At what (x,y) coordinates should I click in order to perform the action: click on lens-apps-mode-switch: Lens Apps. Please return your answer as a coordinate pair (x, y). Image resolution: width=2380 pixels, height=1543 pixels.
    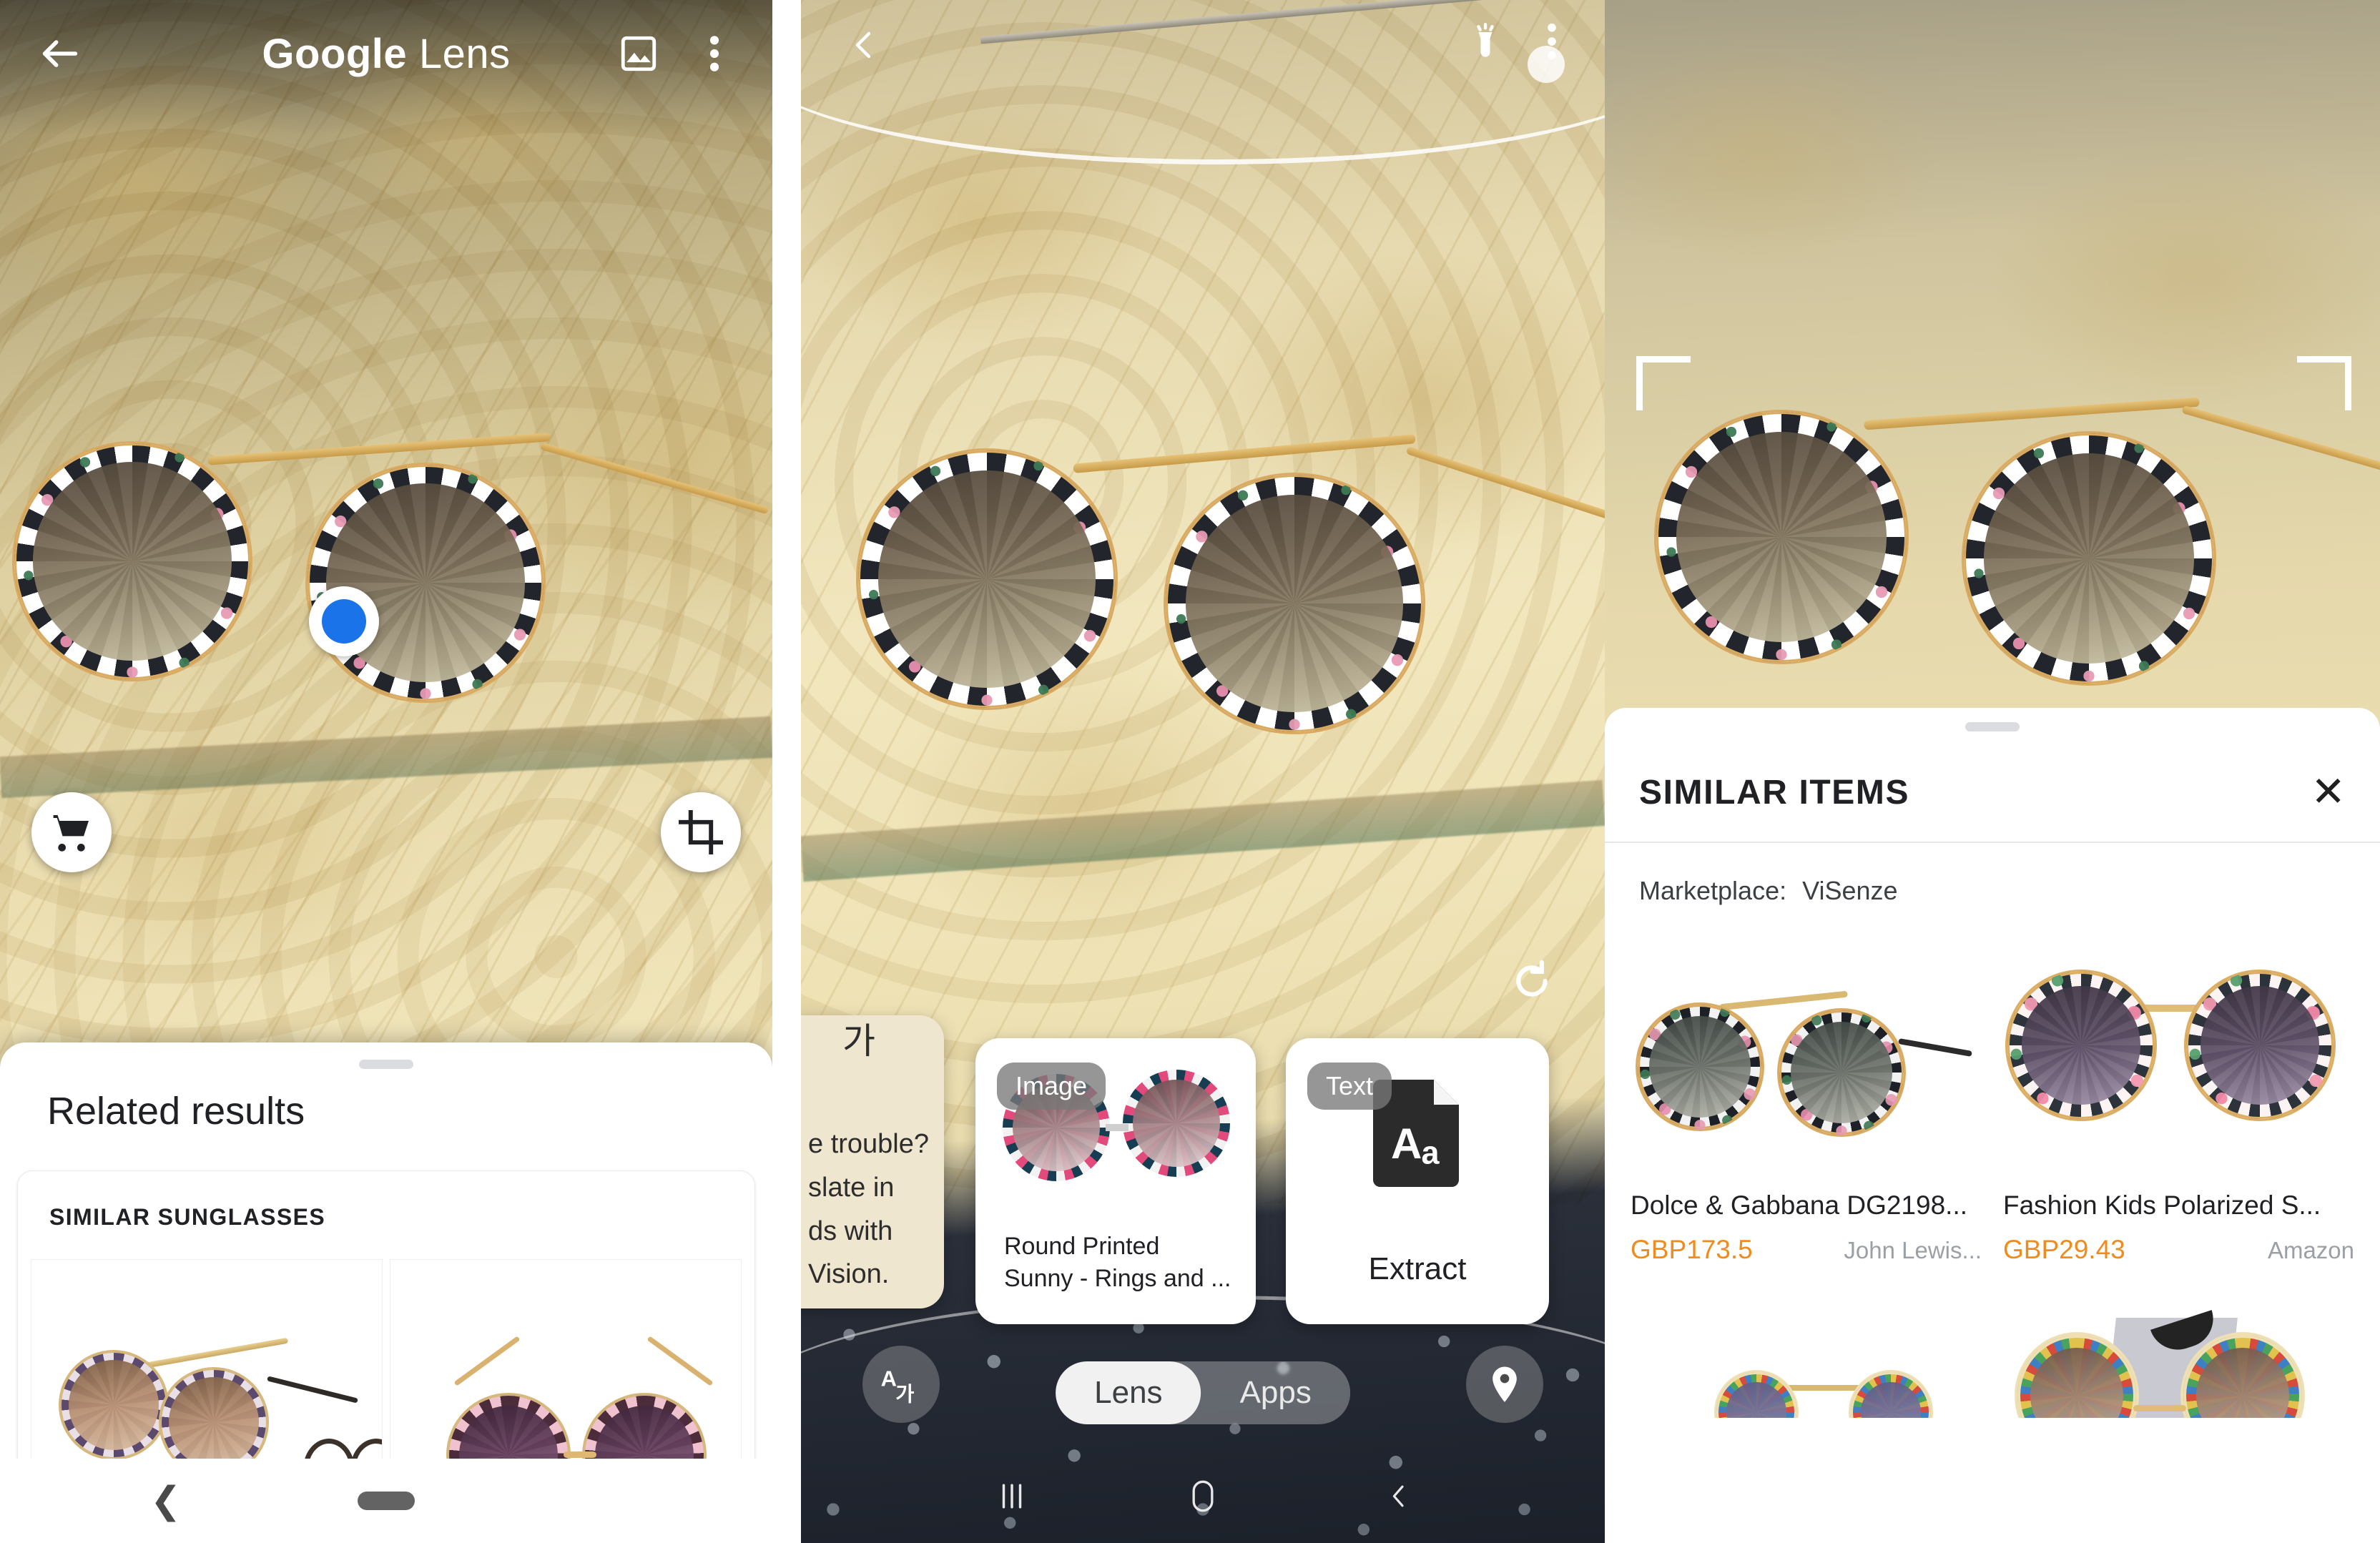
    Looking at the image, I should click on (1203, 1393).